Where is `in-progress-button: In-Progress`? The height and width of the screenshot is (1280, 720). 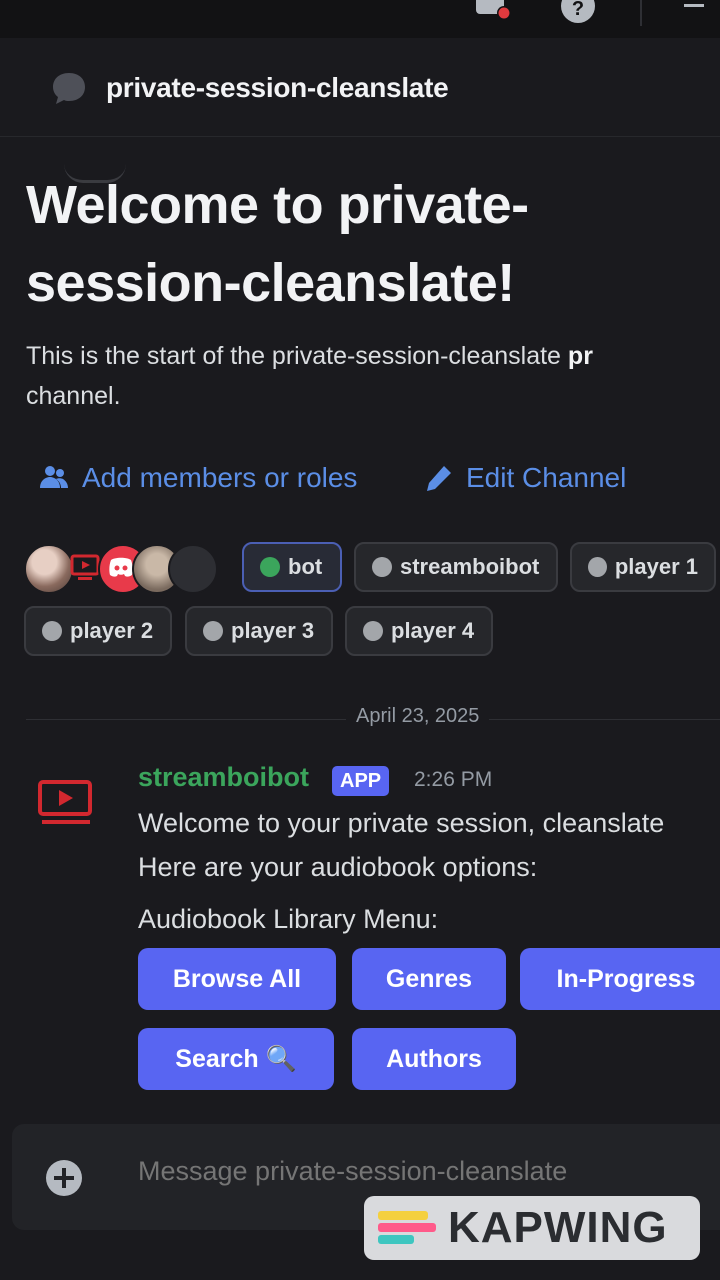 in-progress-button: In-Progress is located at coordinates (620, 979).